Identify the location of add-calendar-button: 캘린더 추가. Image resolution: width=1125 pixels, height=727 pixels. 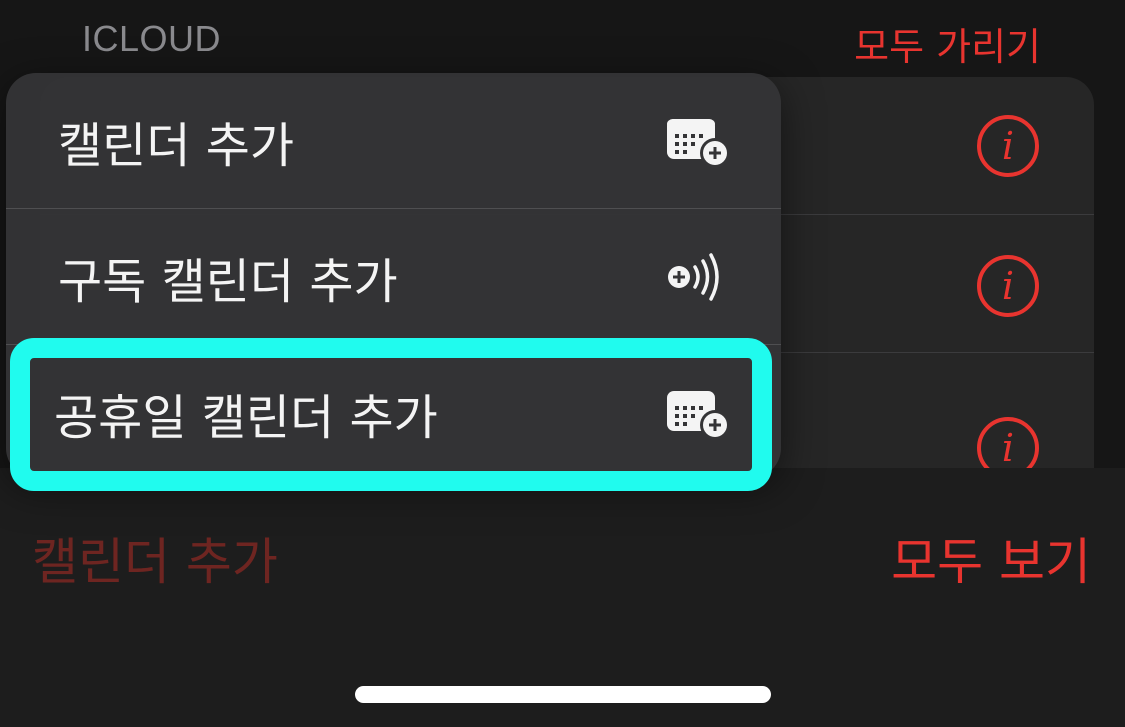
(155, 558).